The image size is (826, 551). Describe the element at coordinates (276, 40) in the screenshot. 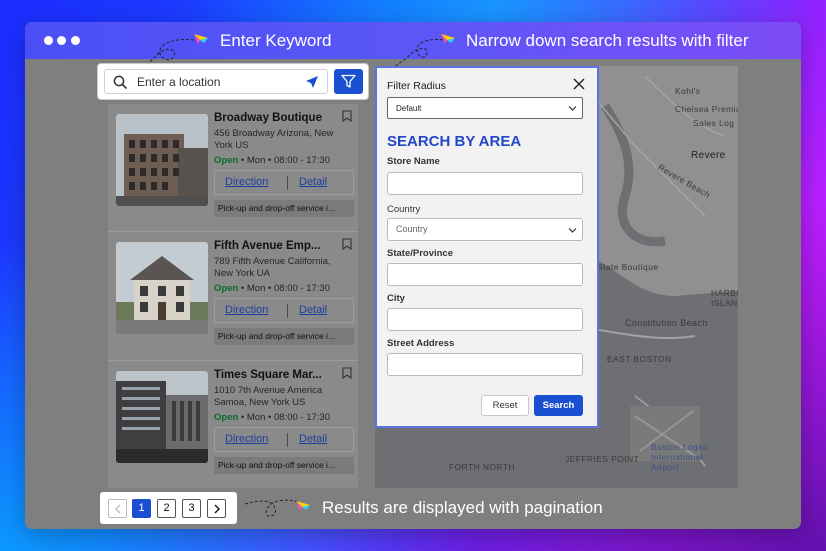

I see `annotation-keyword: Enter Keyword` at that location.